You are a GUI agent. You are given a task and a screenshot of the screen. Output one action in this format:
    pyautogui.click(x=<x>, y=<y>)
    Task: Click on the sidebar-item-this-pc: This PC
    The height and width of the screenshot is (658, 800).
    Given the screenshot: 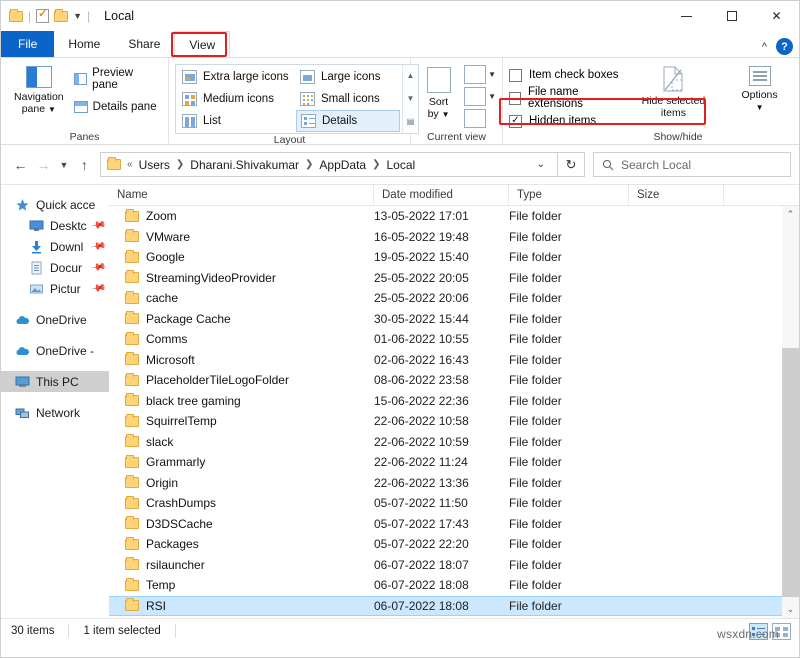 What is the action you would take?
    pyautogui.click(x=55, y=381)
    